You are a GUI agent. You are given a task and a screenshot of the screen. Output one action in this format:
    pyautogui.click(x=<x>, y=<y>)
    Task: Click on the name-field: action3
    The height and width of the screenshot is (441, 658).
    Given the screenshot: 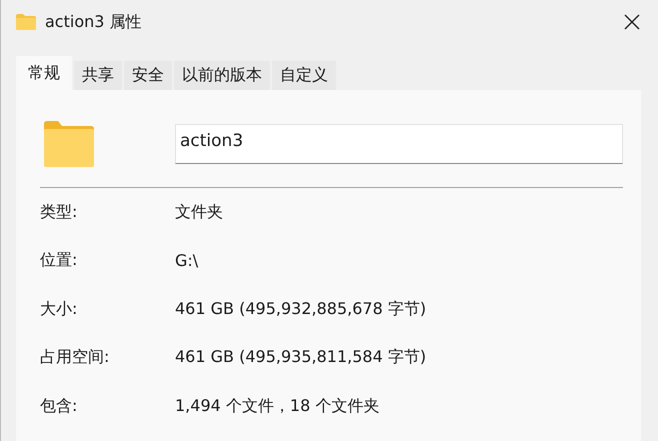 What is the action you would take?
    pyautogui.click(x=399, y=144)
    